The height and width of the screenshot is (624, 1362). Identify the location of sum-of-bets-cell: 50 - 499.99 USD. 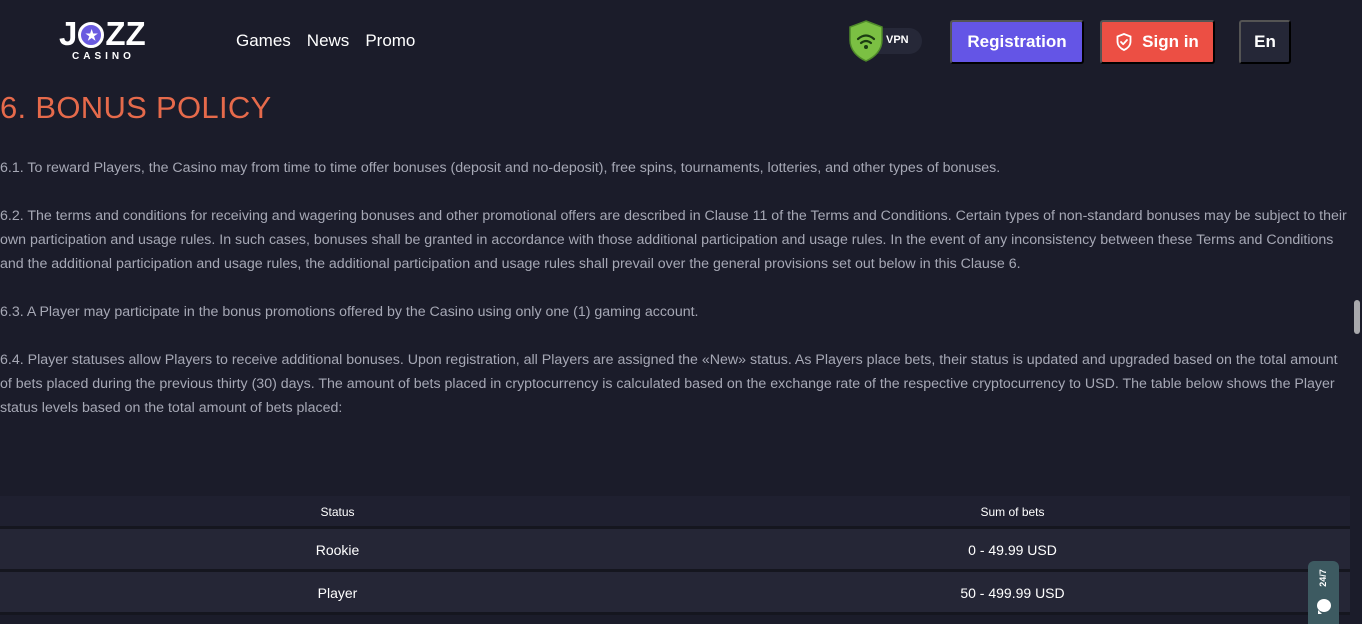
(1012, 593).